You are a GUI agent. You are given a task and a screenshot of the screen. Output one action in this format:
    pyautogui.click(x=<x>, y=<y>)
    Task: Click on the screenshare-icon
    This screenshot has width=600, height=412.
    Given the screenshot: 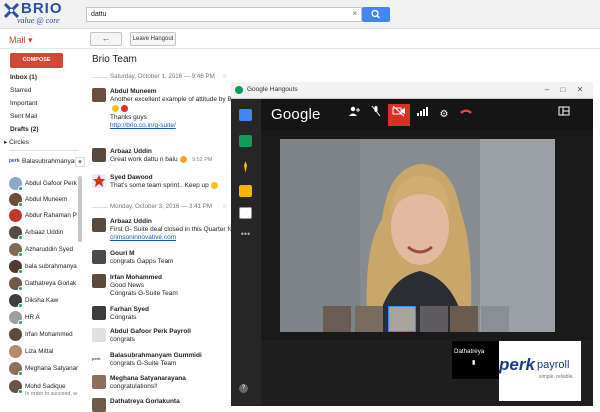 What is the action you would take?
    pyautogui.click(x=245, y=141)
    